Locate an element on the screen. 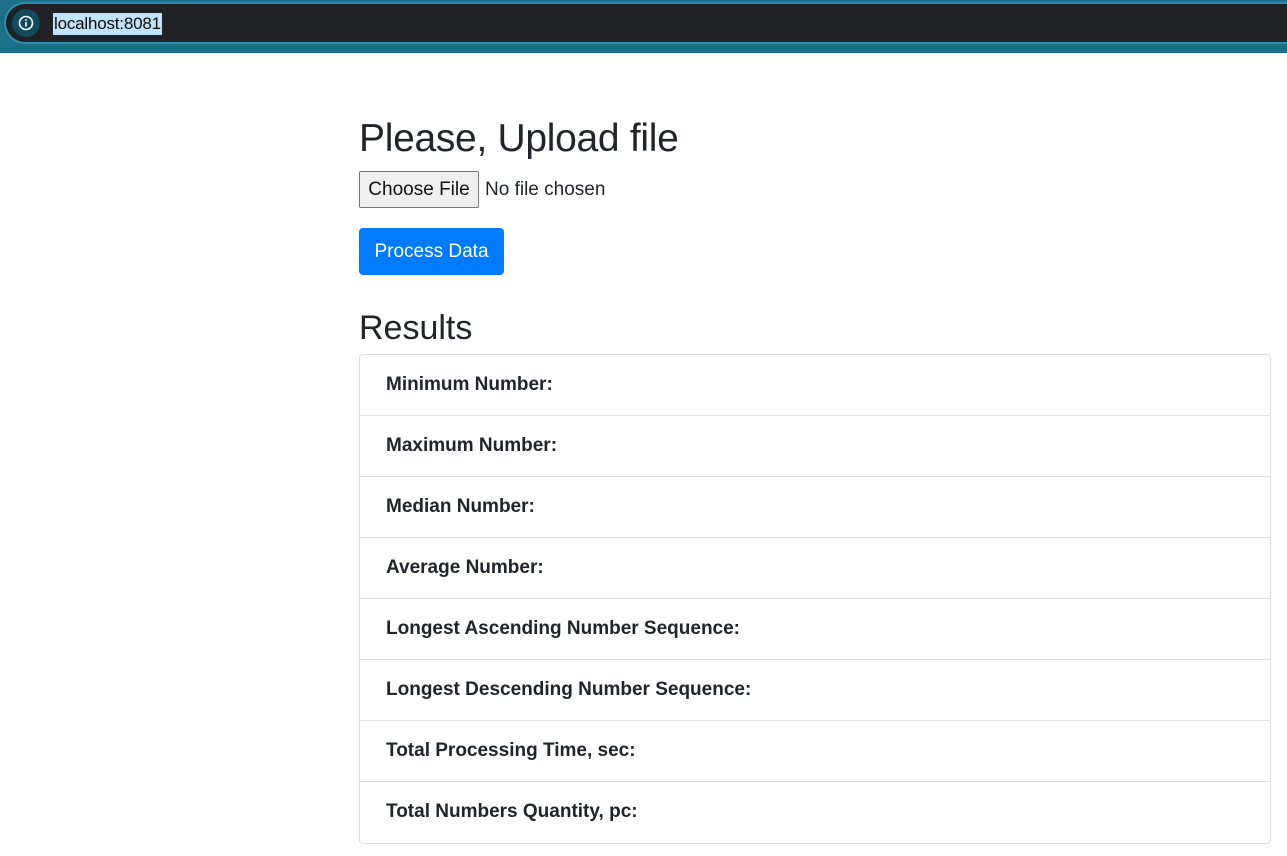  file-status-text: No file chosen is located at coordinates (545, 189).